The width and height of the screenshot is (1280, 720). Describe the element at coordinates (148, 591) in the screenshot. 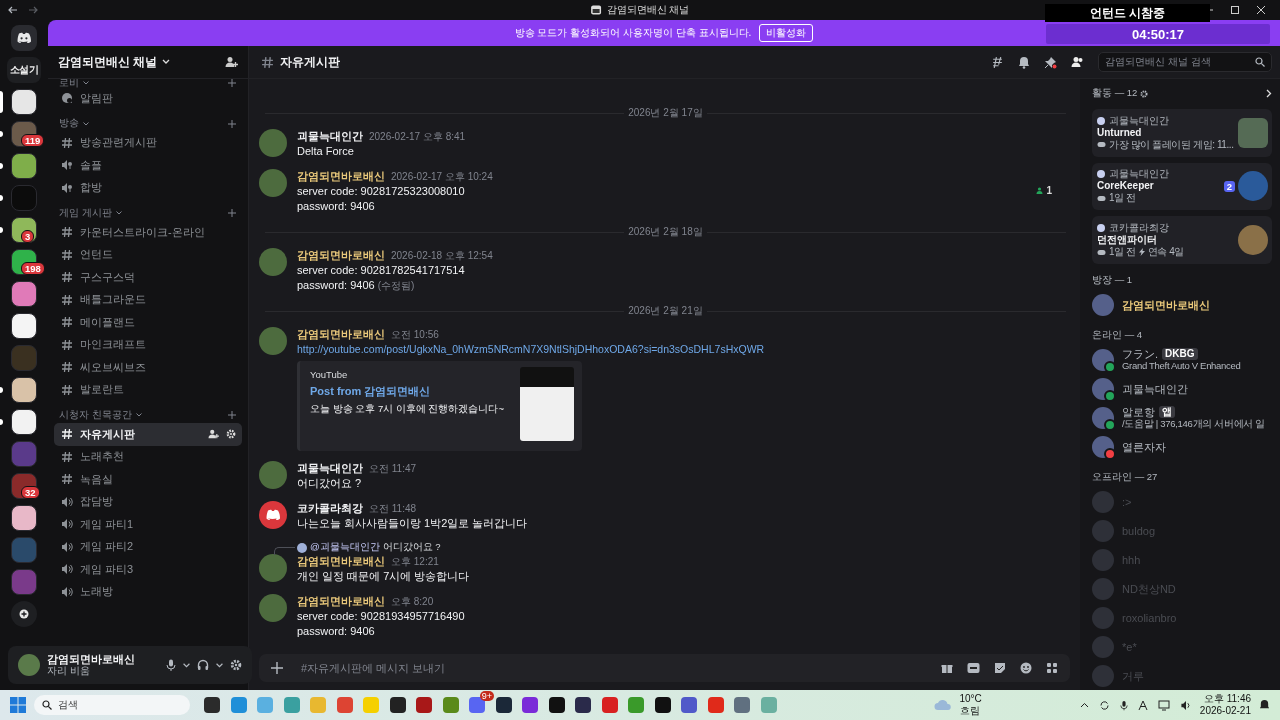

I see `channel-item: 노래방` at that location.